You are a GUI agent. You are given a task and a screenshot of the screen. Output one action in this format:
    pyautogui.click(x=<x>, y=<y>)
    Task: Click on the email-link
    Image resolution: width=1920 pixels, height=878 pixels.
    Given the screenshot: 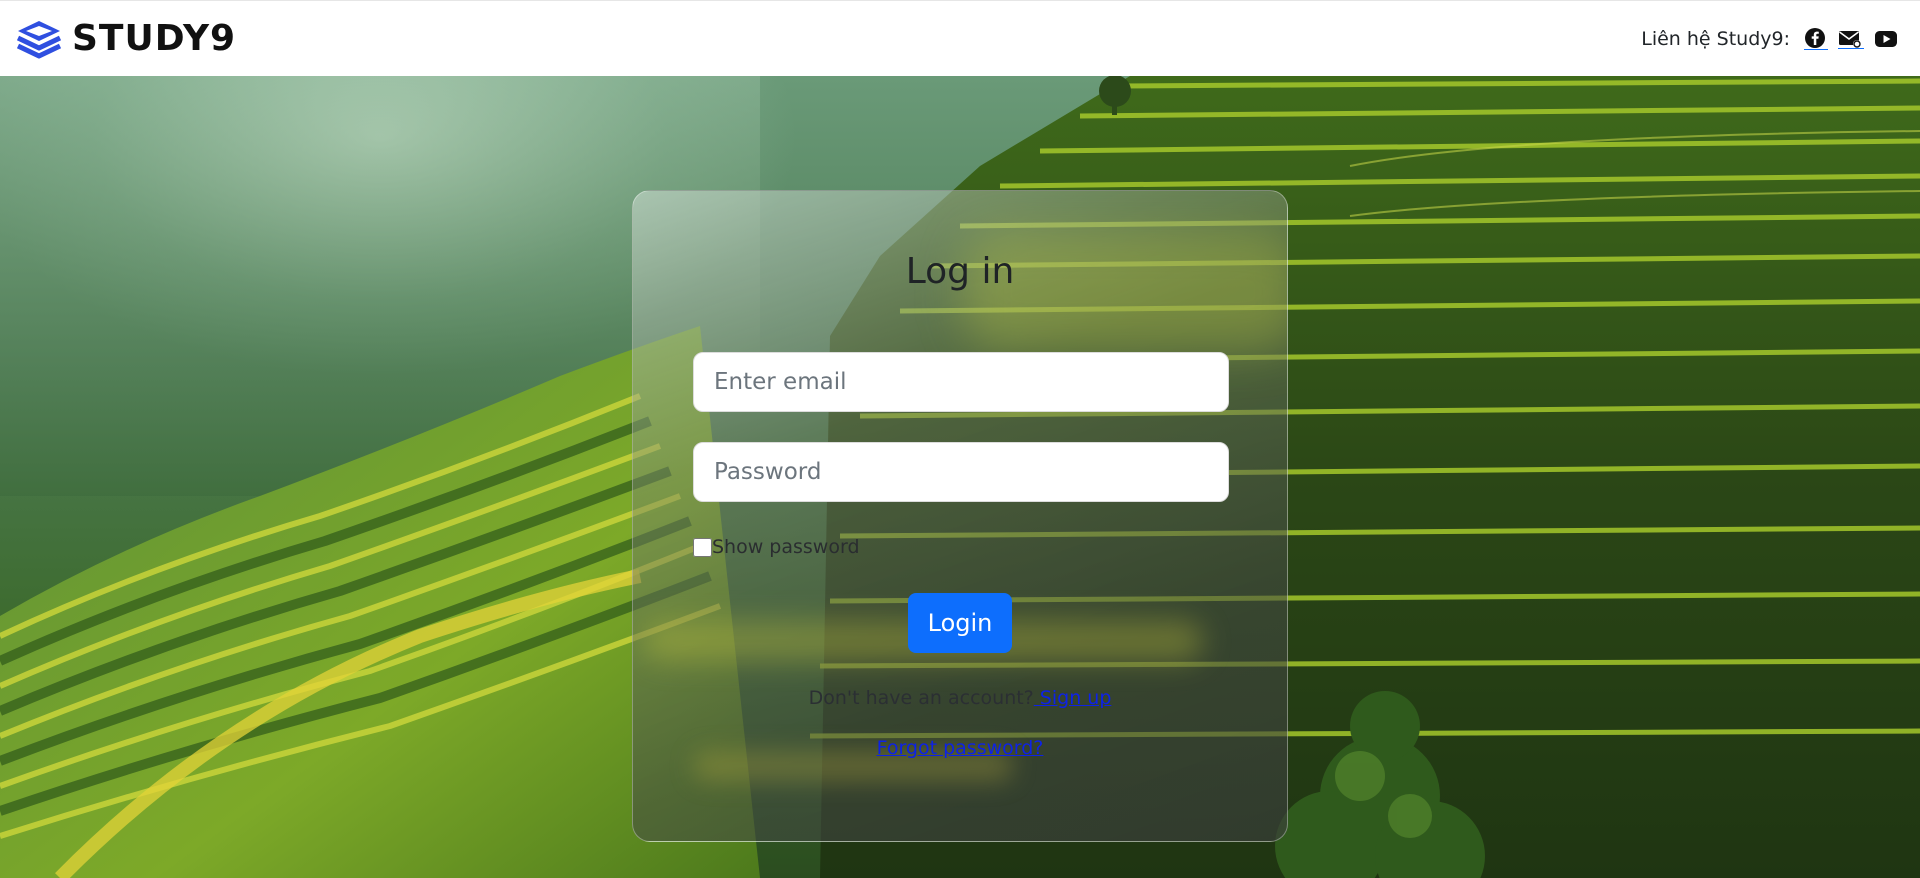 What is the action you would take?
    pyautogui.click(x=1851, y=38)
    